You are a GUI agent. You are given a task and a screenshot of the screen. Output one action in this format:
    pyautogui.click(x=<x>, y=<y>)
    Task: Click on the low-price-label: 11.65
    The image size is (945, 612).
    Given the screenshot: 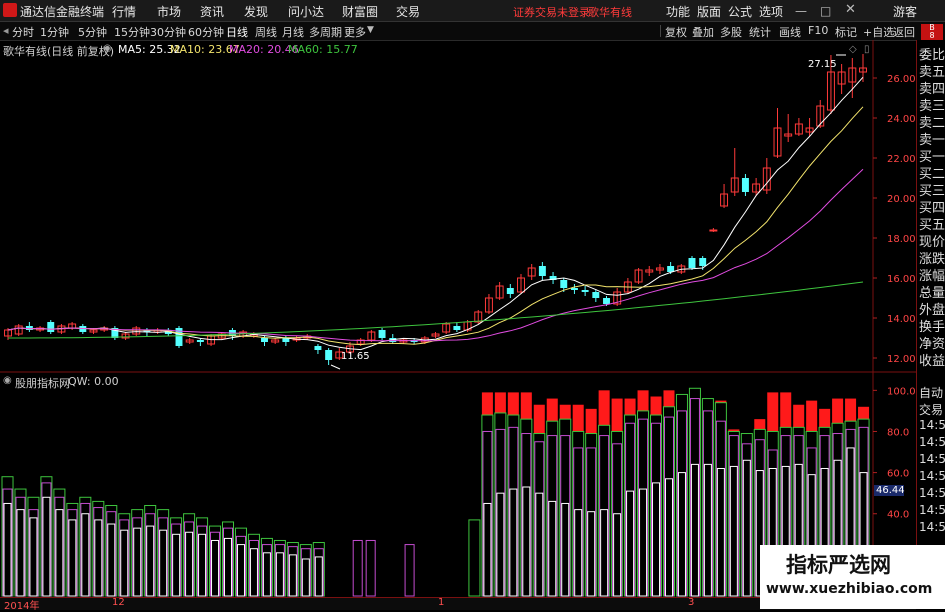 What is the action you would take?
    pyautogui.click(x=355, y=356)
    